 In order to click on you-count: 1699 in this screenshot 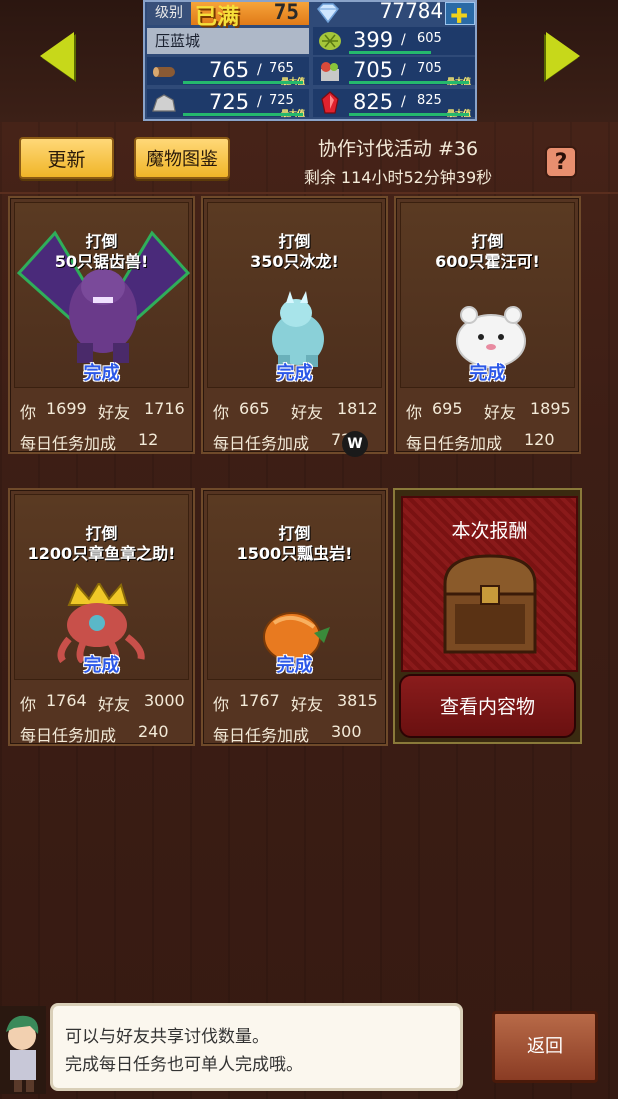, I will do `click(66, 408)`.